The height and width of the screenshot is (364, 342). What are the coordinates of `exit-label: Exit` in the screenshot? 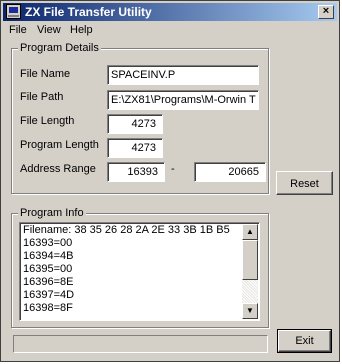 It's located at (304, 341).